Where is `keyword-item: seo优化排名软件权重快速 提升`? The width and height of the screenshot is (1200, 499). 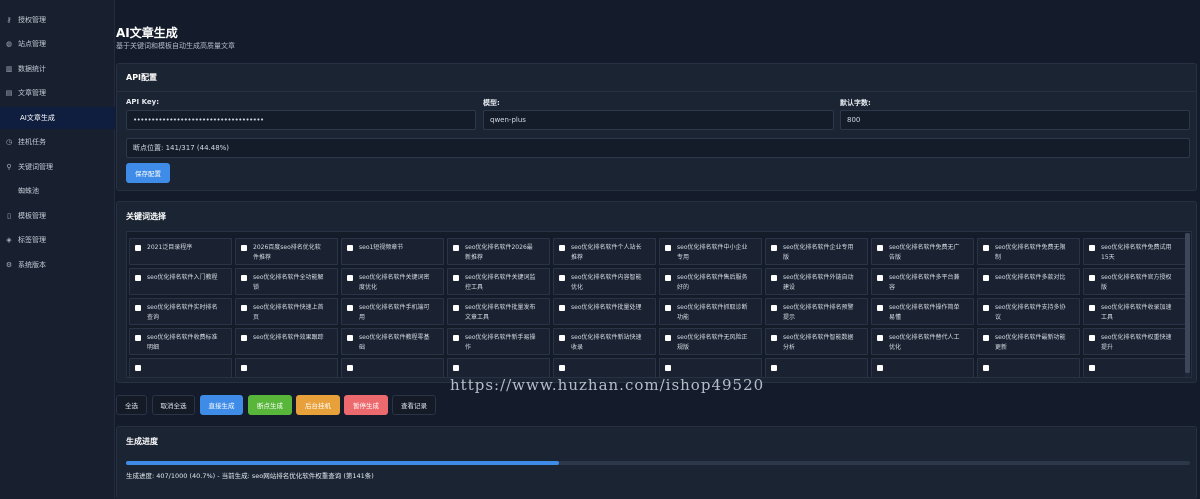 keyword-item: seo优化排名软件权重快速 提升 is located at coordinates (1134, 341).